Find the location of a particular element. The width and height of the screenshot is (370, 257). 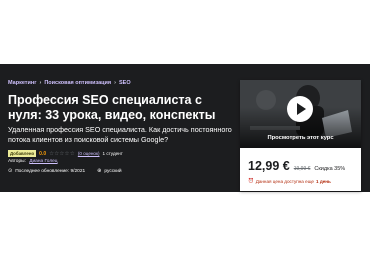

discount-label: Скидка 35% is located at coordinates (330, 169).